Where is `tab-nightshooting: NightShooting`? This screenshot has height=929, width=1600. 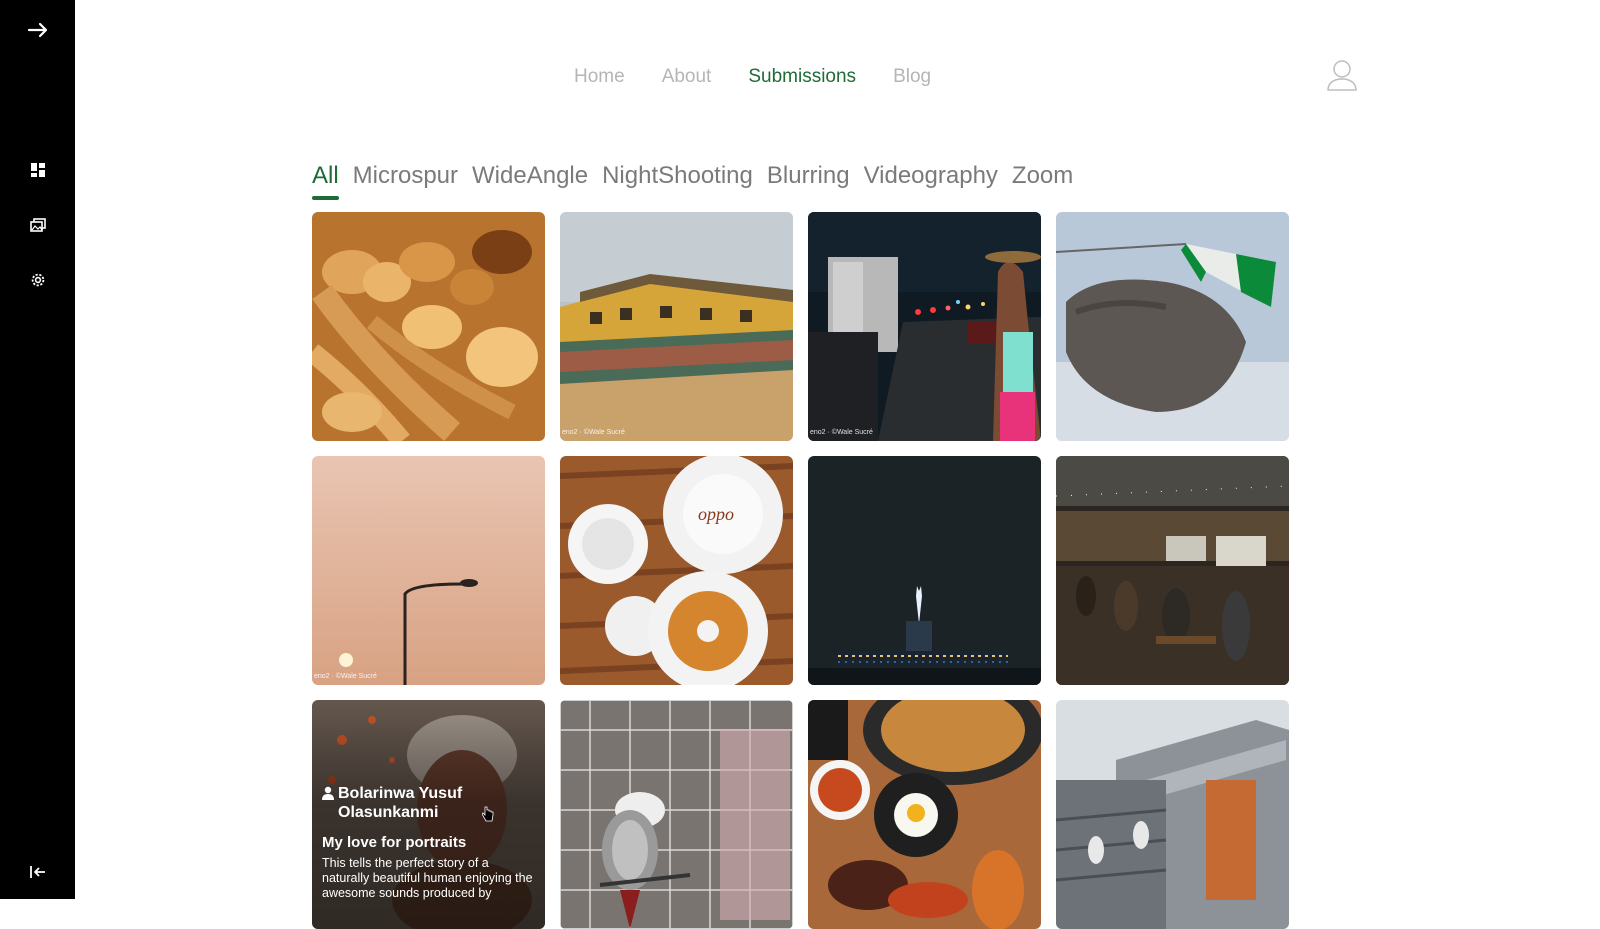
tab-nightshooting: NightShooting is located at coordinates (677, 176).